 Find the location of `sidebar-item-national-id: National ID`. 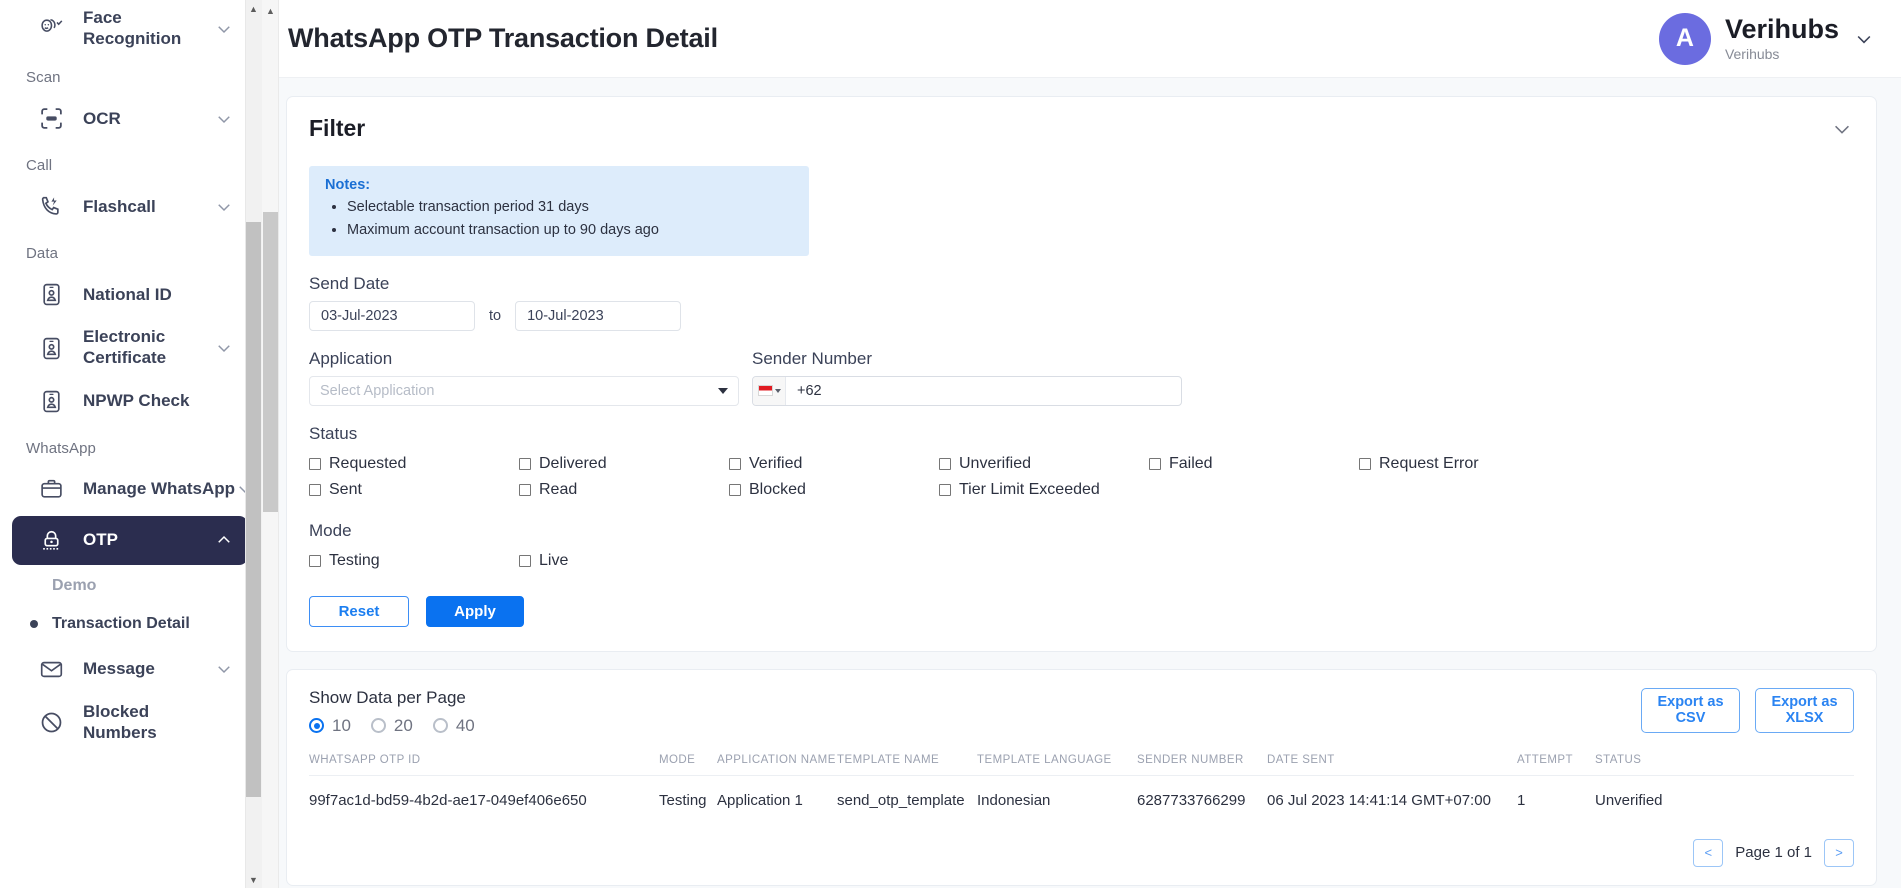

sidebar-item-national-id: National ID is located at coordinates (130, 294).